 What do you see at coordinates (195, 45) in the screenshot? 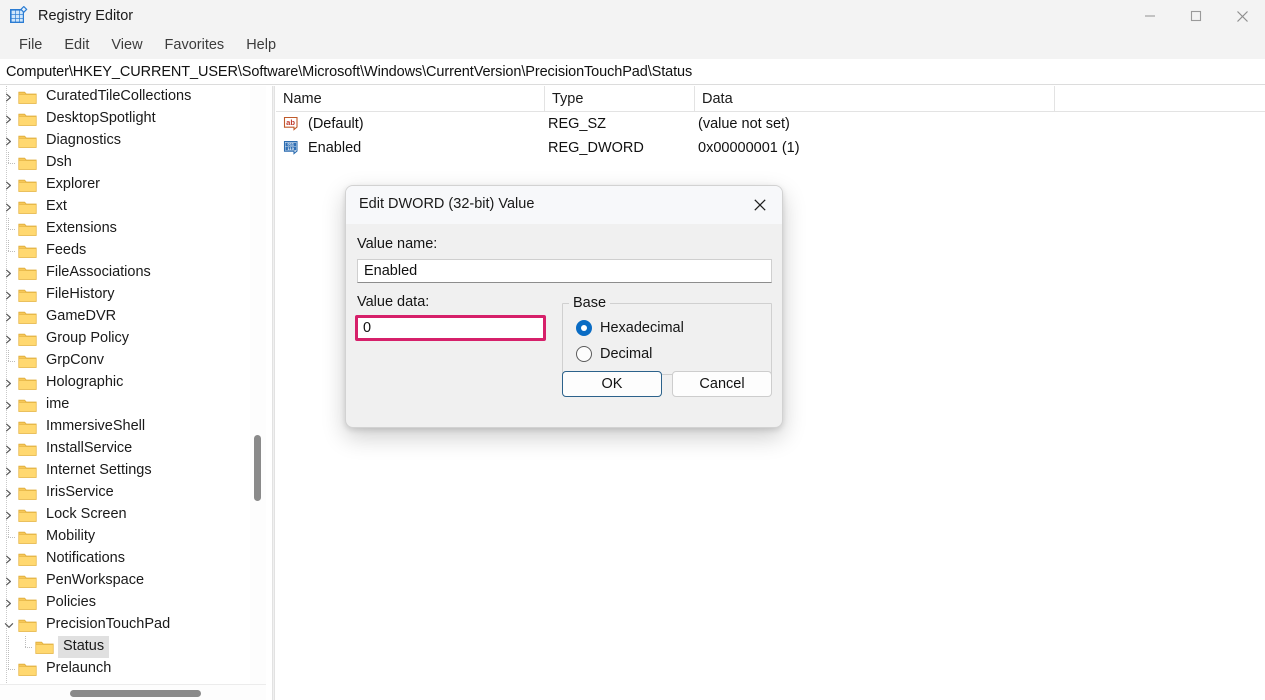
I see `menu-item-favorites: Favorites` at bounding box center [195, 45].